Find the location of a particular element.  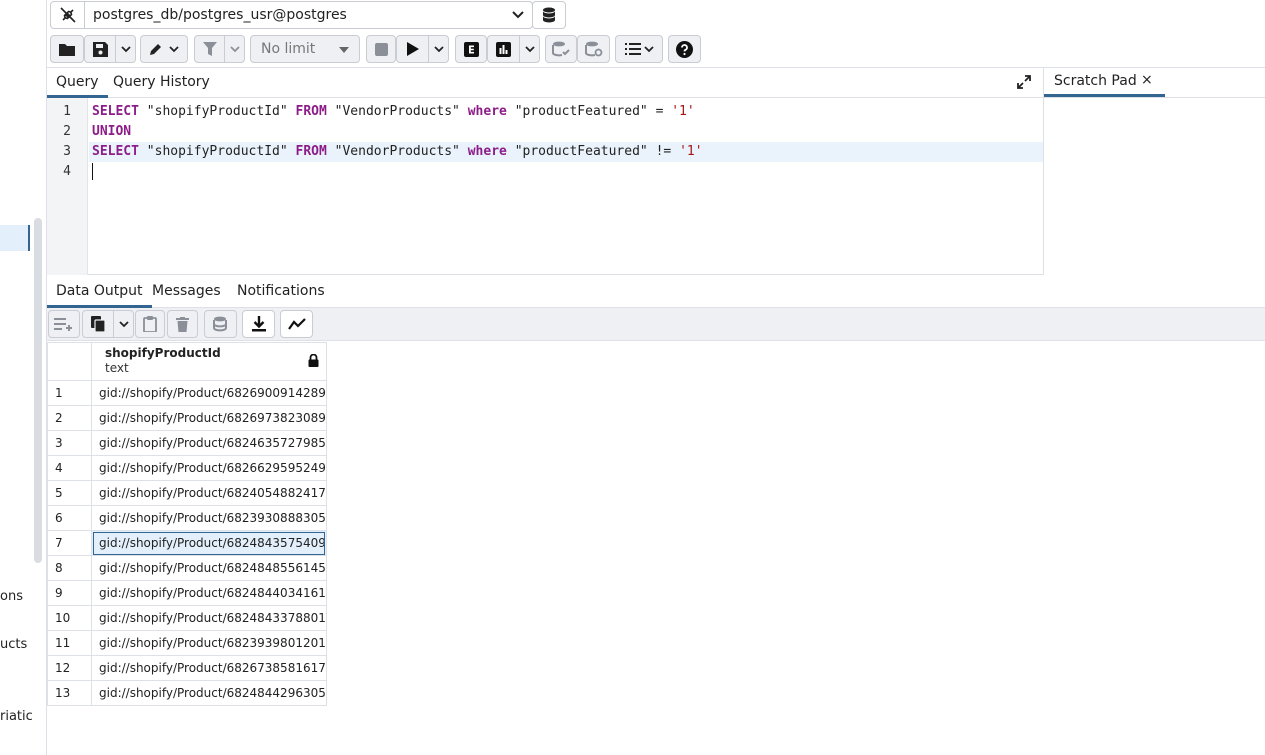

tab-data-output: Data Output is located at coordinates (99, 292).